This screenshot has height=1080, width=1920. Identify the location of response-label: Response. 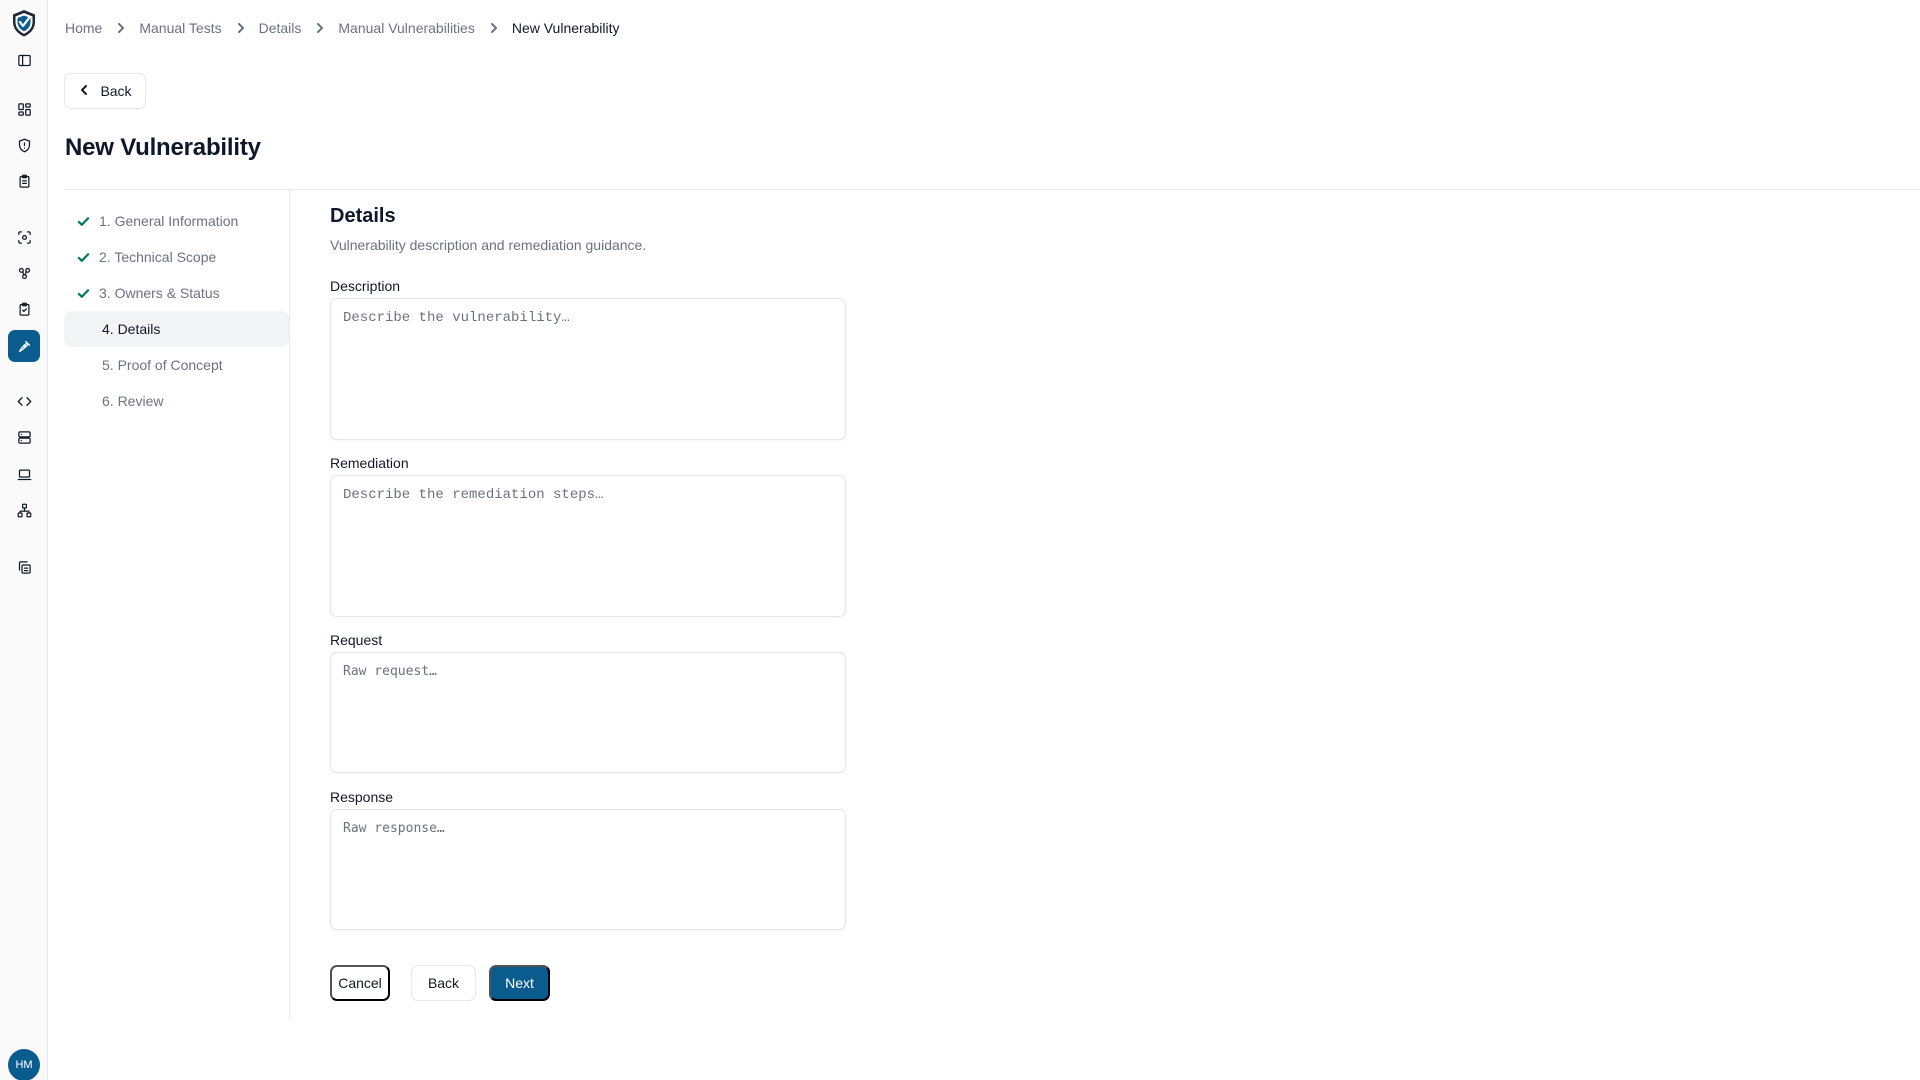
(362, 797).